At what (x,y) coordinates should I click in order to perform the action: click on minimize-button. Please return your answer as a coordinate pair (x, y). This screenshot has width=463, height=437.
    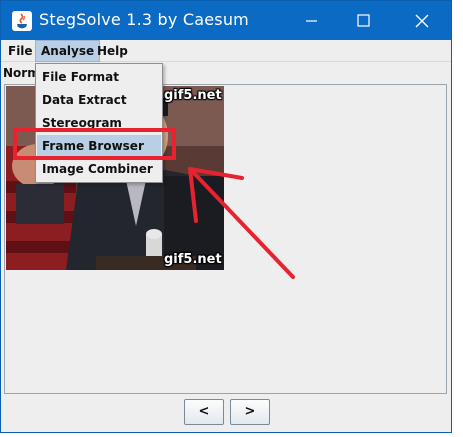
    Looking at the image, I should click on (311, 20).